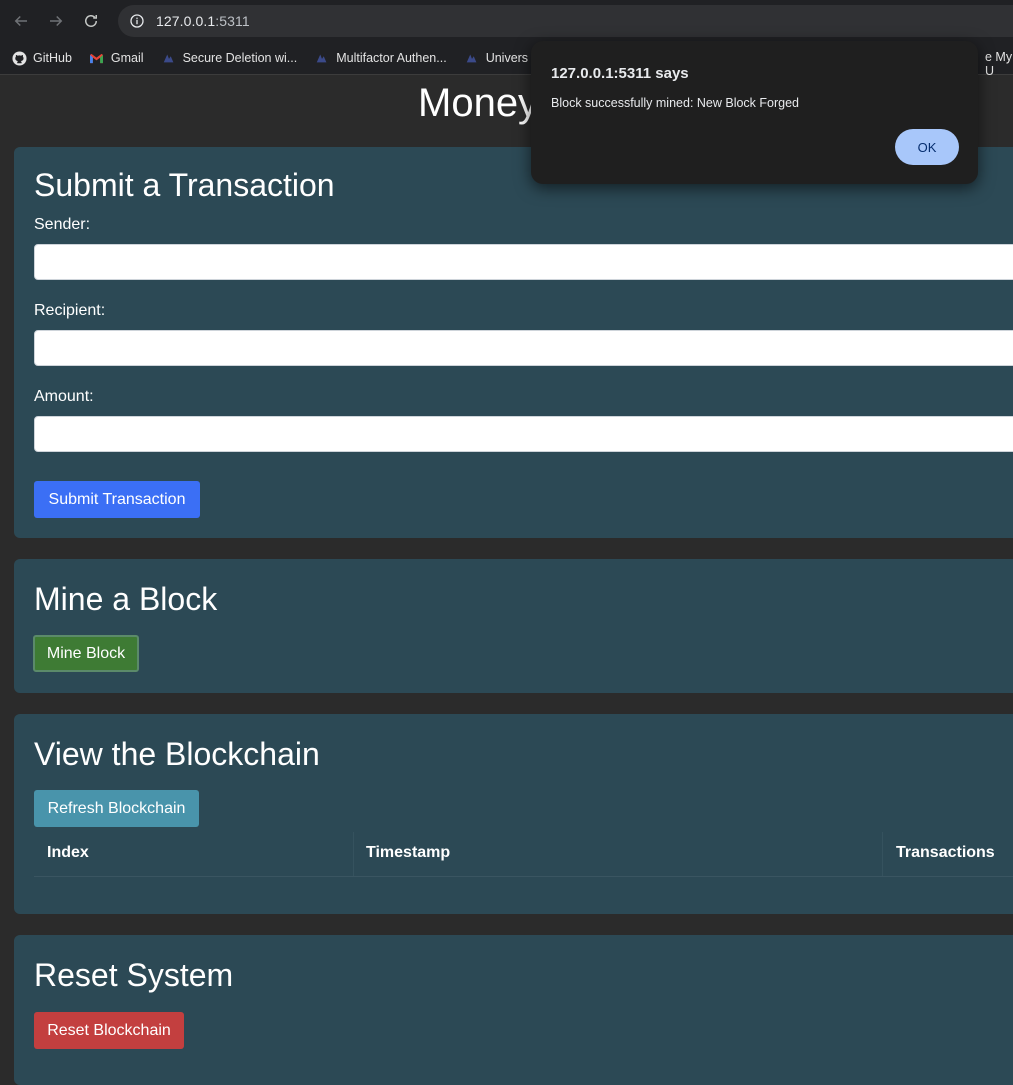 Image resolution: width=1013 pixels, height=1085 pixels. Describe the element at coordinates (620, 73) in the screenshot. I see `dialog-title: 127.0.0.1:5311 says` at that location.